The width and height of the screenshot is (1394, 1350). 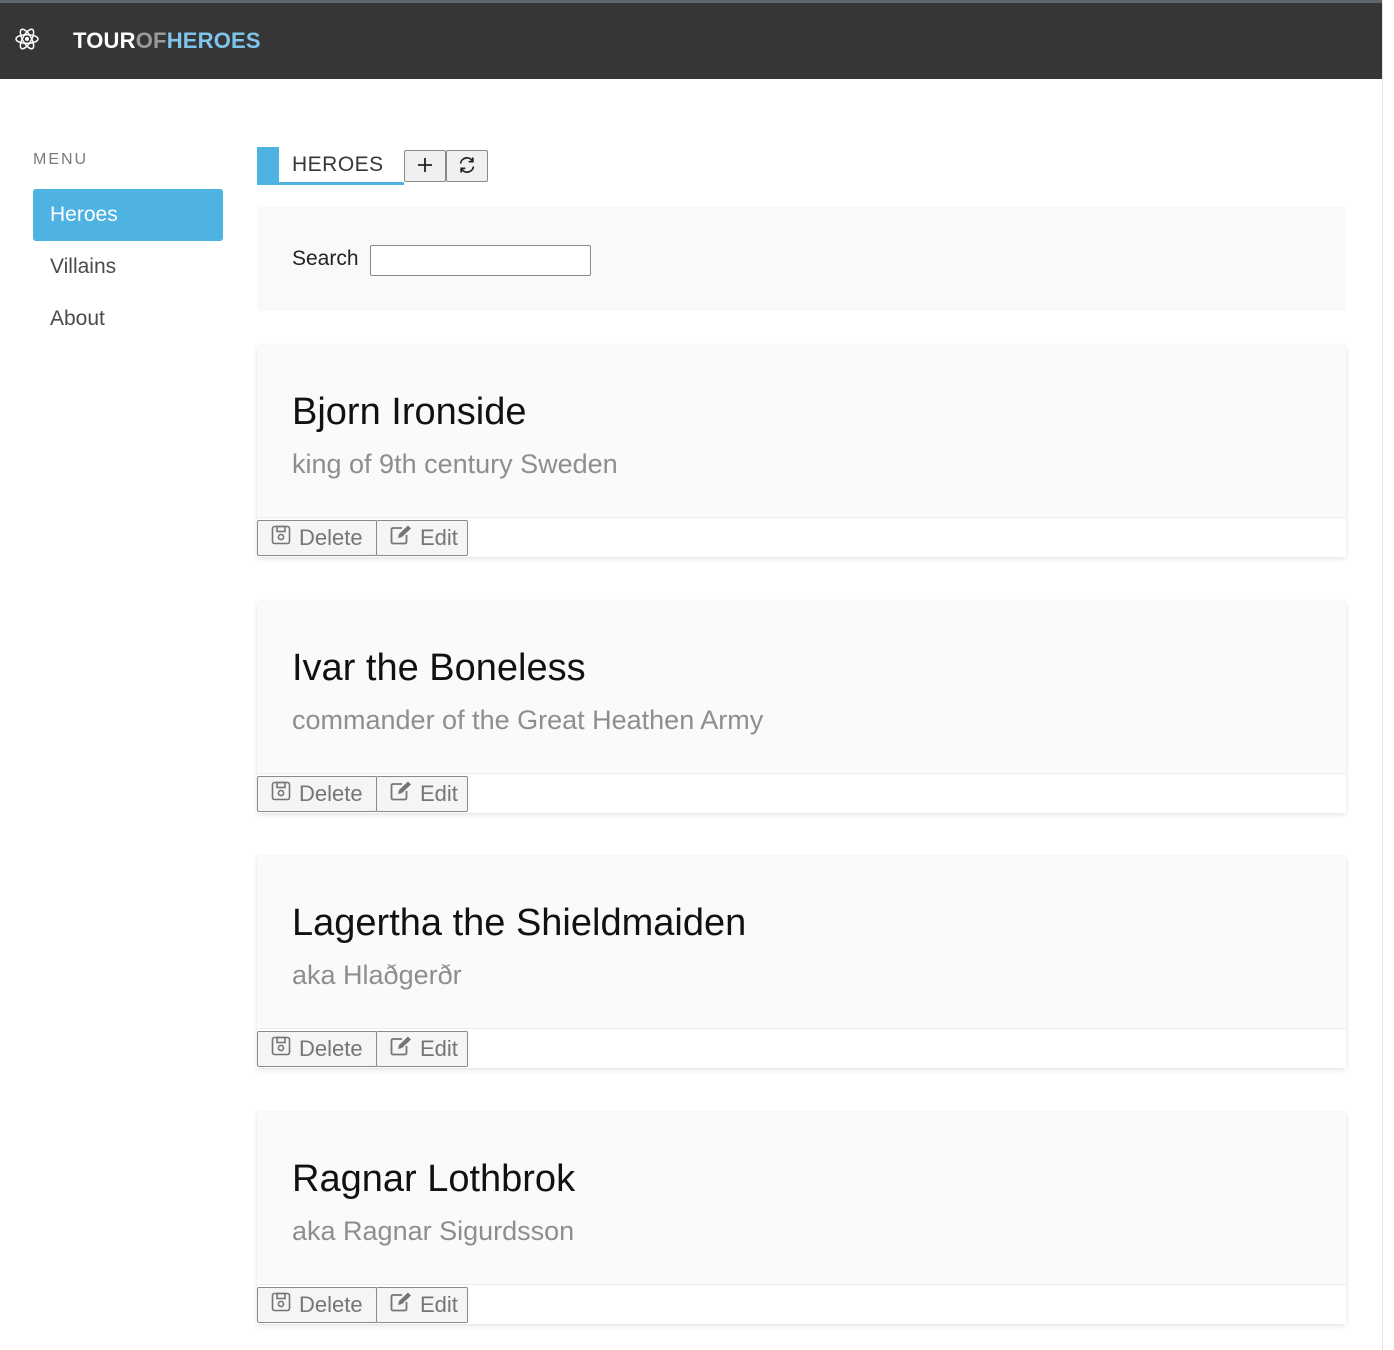 I want to click on heroes-header-tab: HEROES, so click(x=330, y=166).